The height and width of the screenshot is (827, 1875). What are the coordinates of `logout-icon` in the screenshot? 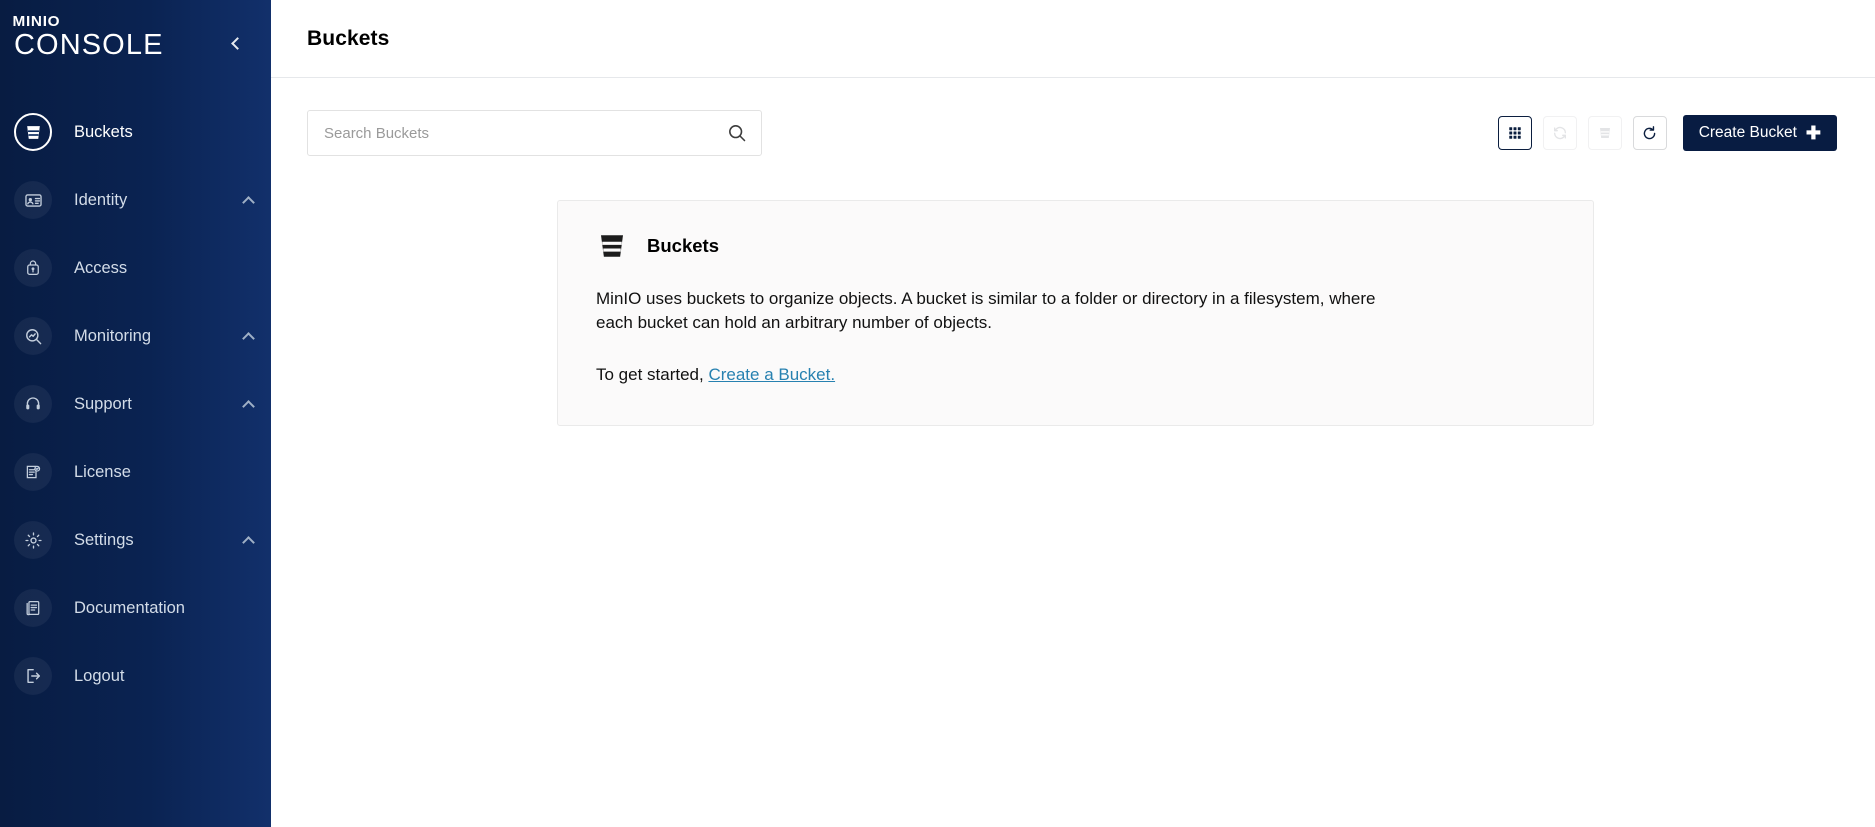 It's located at (33, 676).